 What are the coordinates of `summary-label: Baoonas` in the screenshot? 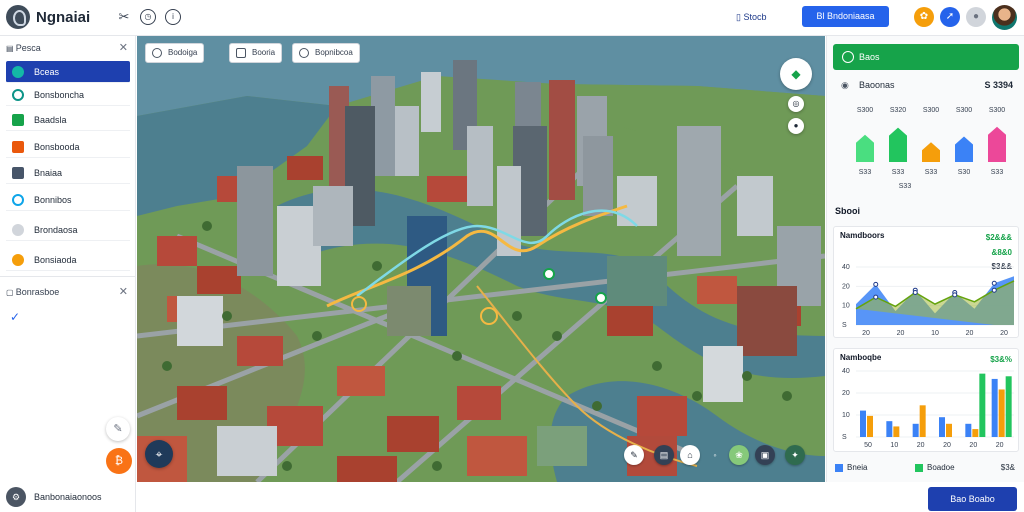 It's located at (877, 85).